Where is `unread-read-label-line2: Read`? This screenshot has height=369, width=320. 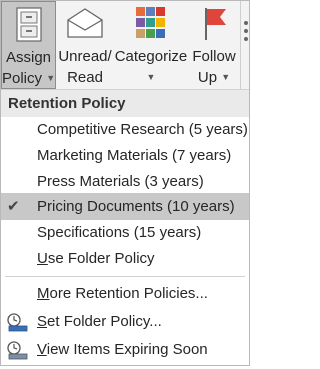 unread-read-label-line2: Read is located at coordinates (85, 77).